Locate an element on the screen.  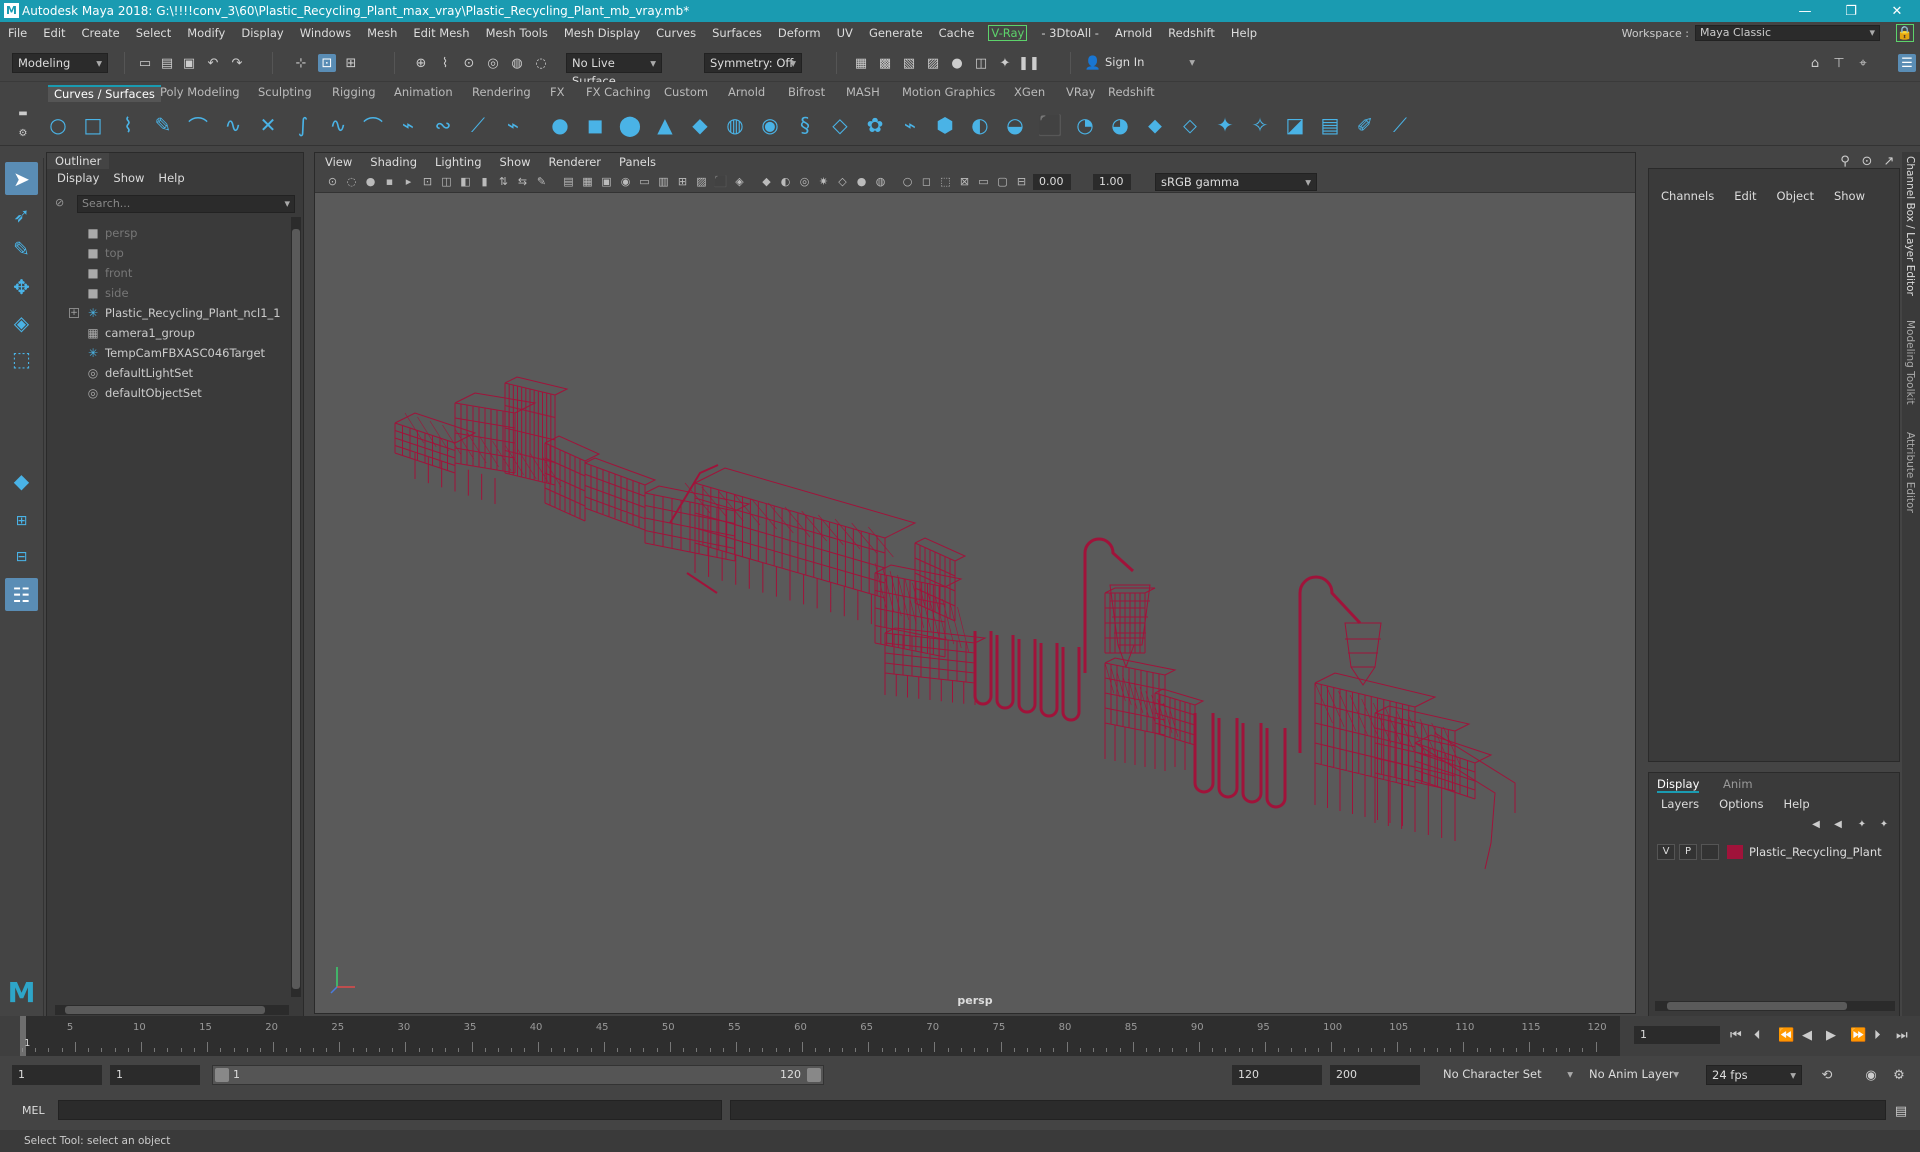
outliner-item: ▦ camera1_group is located at coordinates (172, 333).